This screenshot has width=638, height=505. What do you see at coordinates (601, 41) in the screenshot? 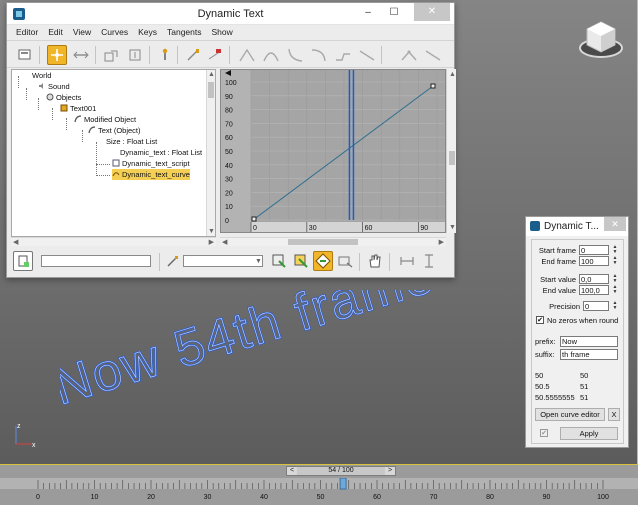
I see `viewcube-icon` at bounding box center [601, 41].